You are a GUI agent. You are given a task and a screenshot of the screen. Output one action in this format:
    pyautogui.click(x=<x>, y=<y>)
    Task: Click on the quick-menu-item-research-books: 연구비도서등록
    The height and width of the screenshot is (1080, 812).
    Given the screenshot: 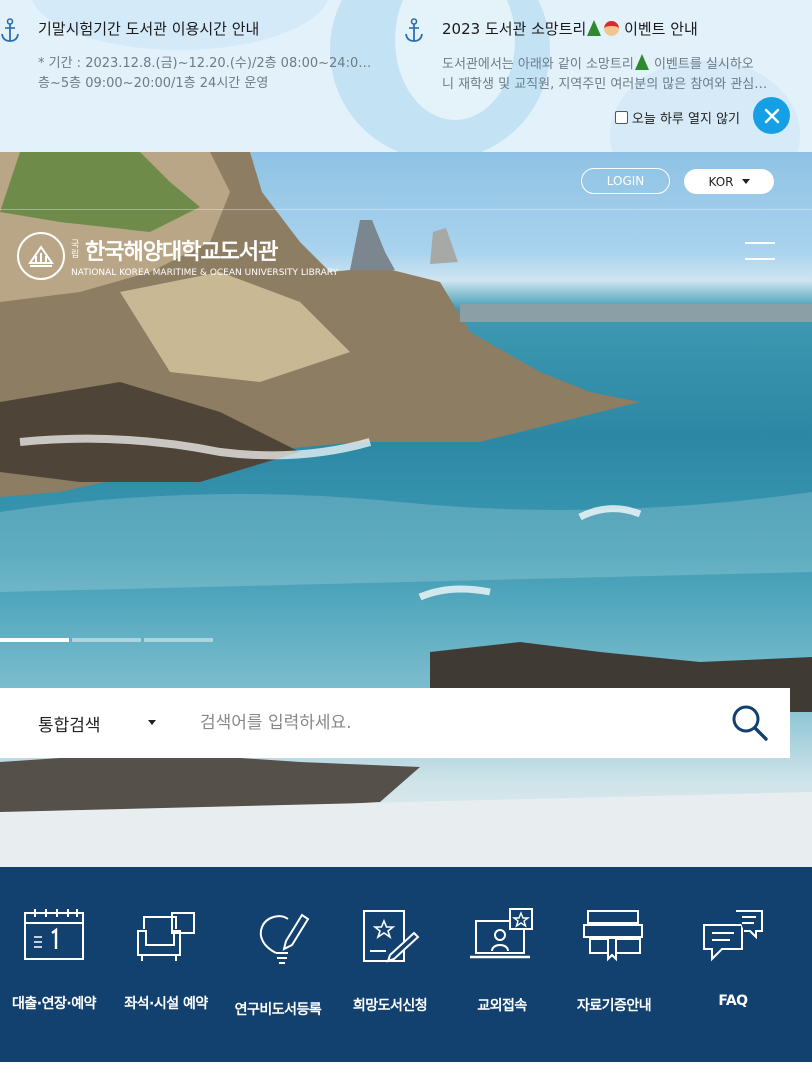 What is the action you would take?
    pyautogui.click(x=278, y=963)
    